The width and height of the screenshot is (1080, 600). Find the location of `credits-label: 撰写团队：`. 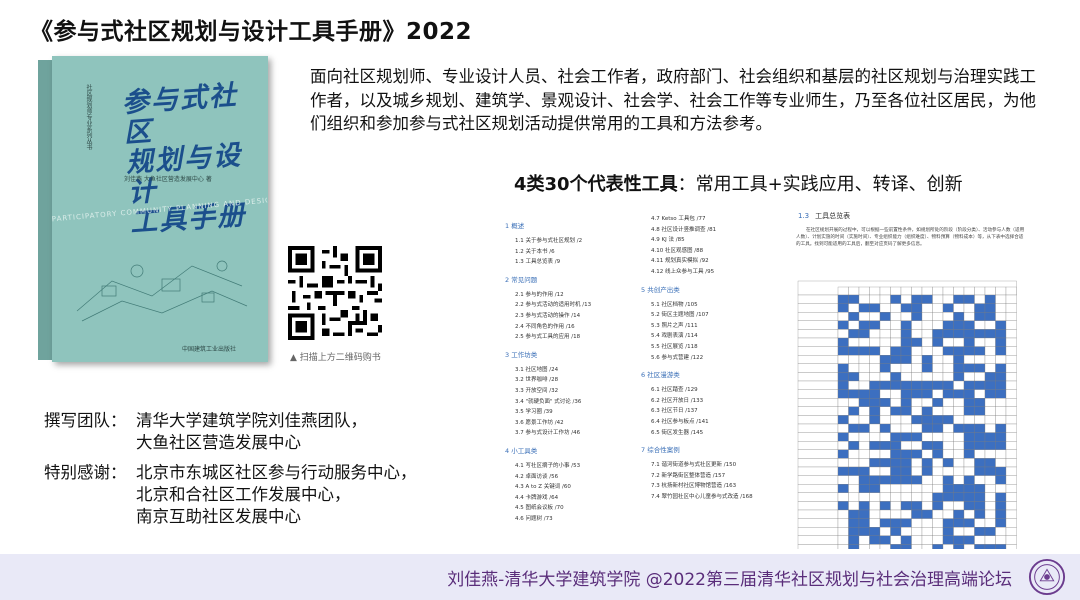

credits-label: 撰写团队： is located at coordinates (85, 420).